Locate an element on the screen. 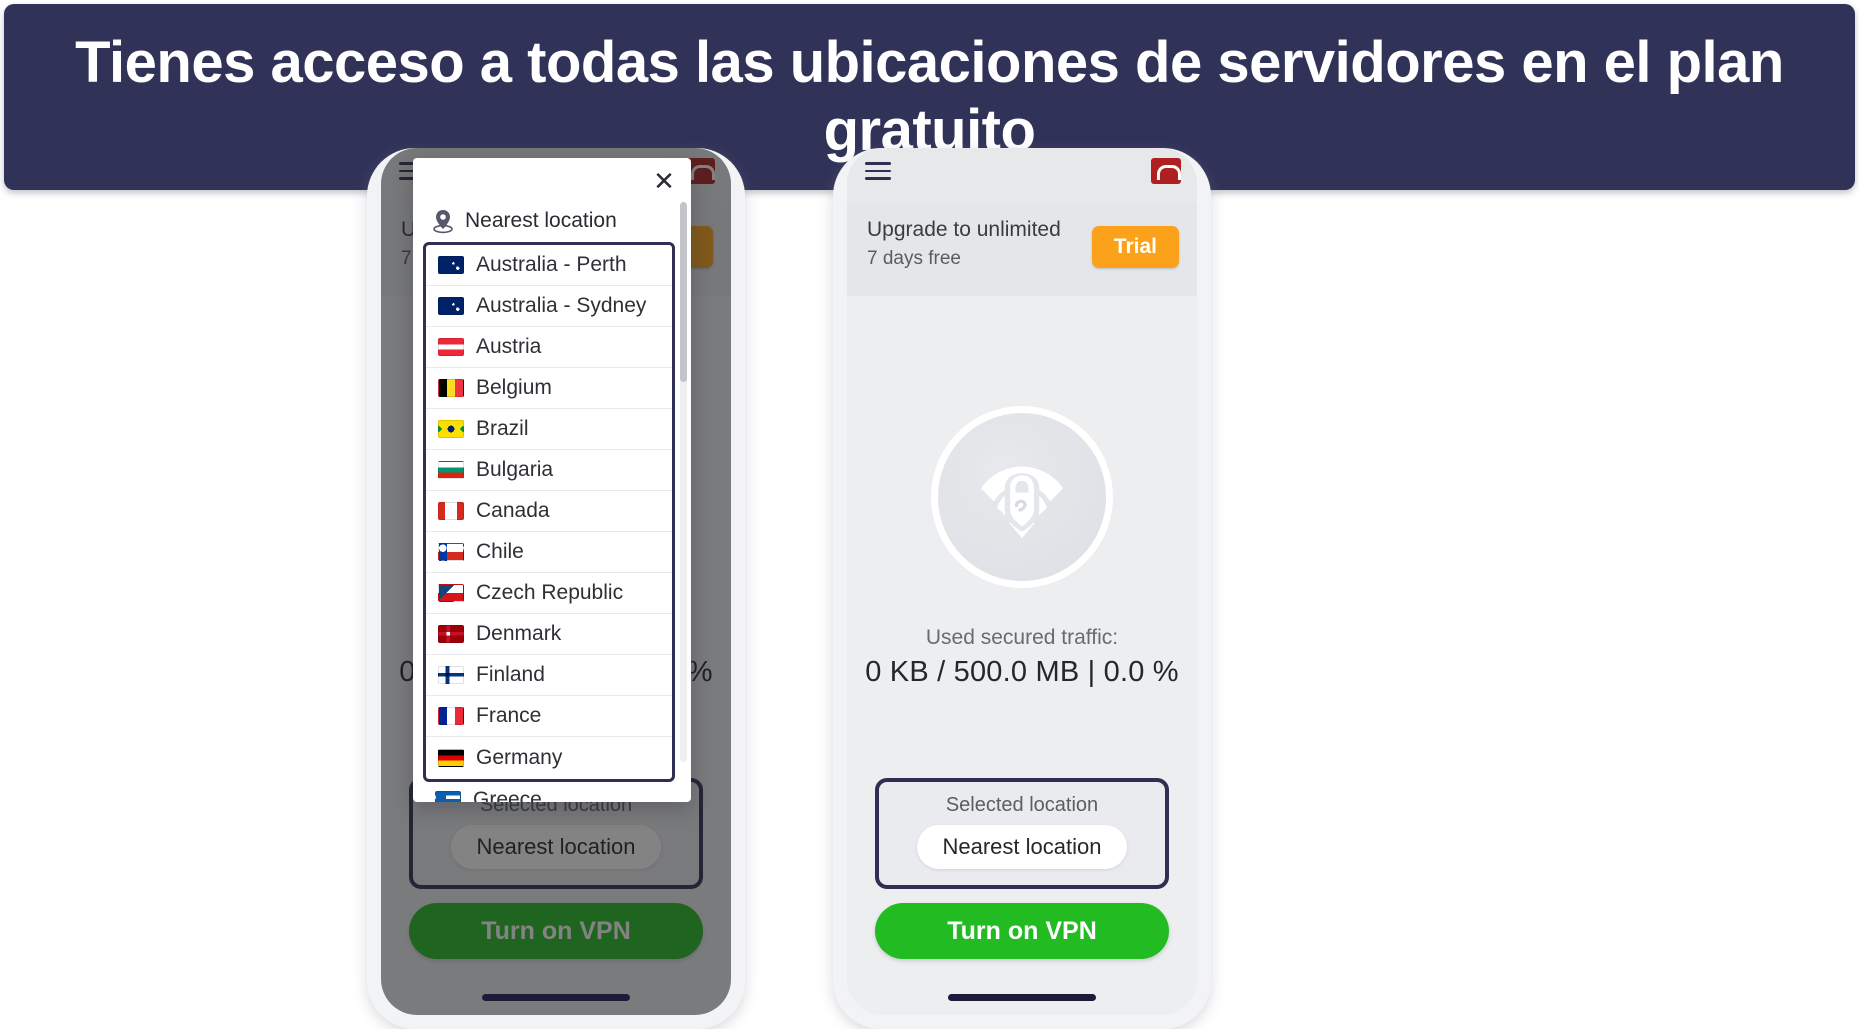 Image resolution: width=1859 pixels, height=1029 pixels. selected-location-label: Selected location is located at coordinates (1022, 805).